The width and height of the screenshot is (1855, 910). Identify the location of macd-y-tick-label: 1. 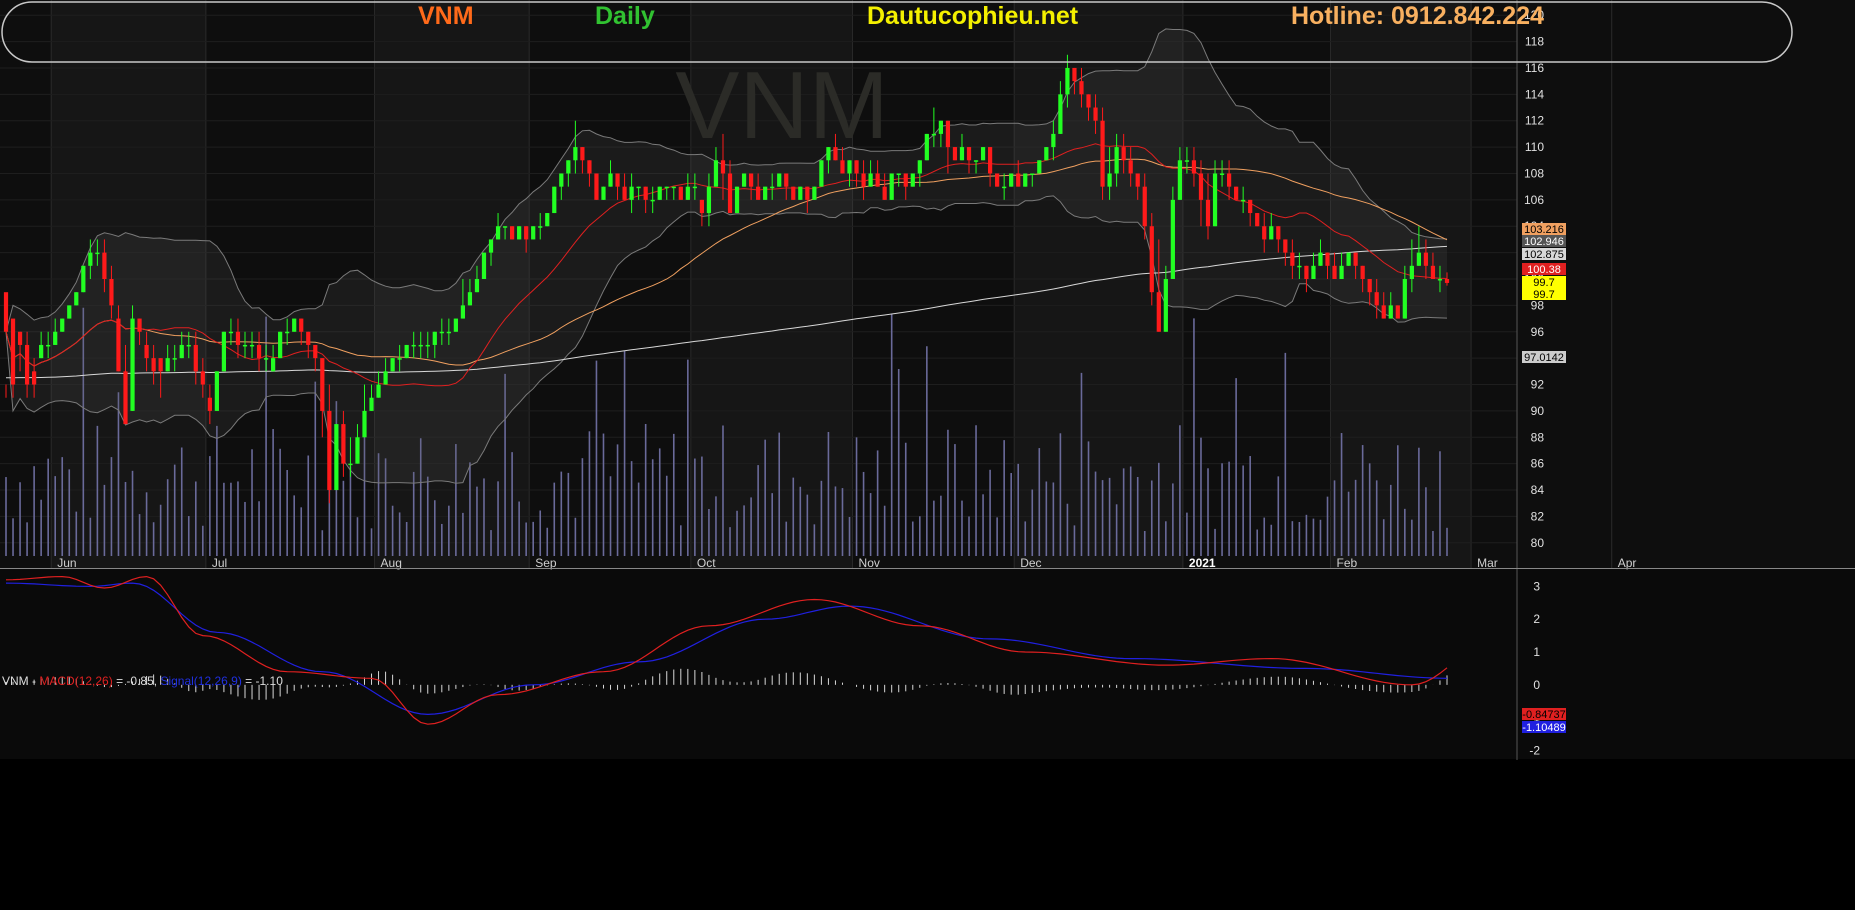
(1536, 652).